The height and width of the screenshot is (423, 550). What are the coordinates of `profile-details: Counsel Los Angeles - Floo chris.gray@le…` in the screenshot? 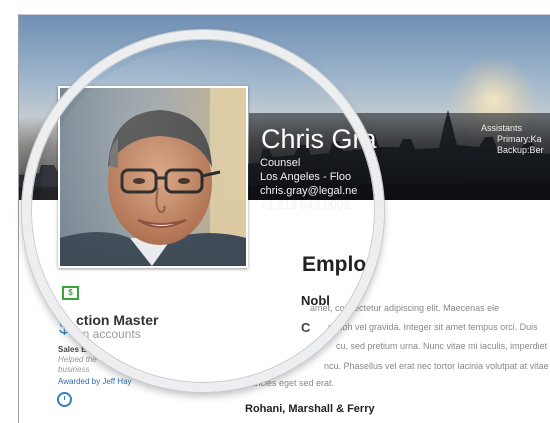 It's located at (308, 184).